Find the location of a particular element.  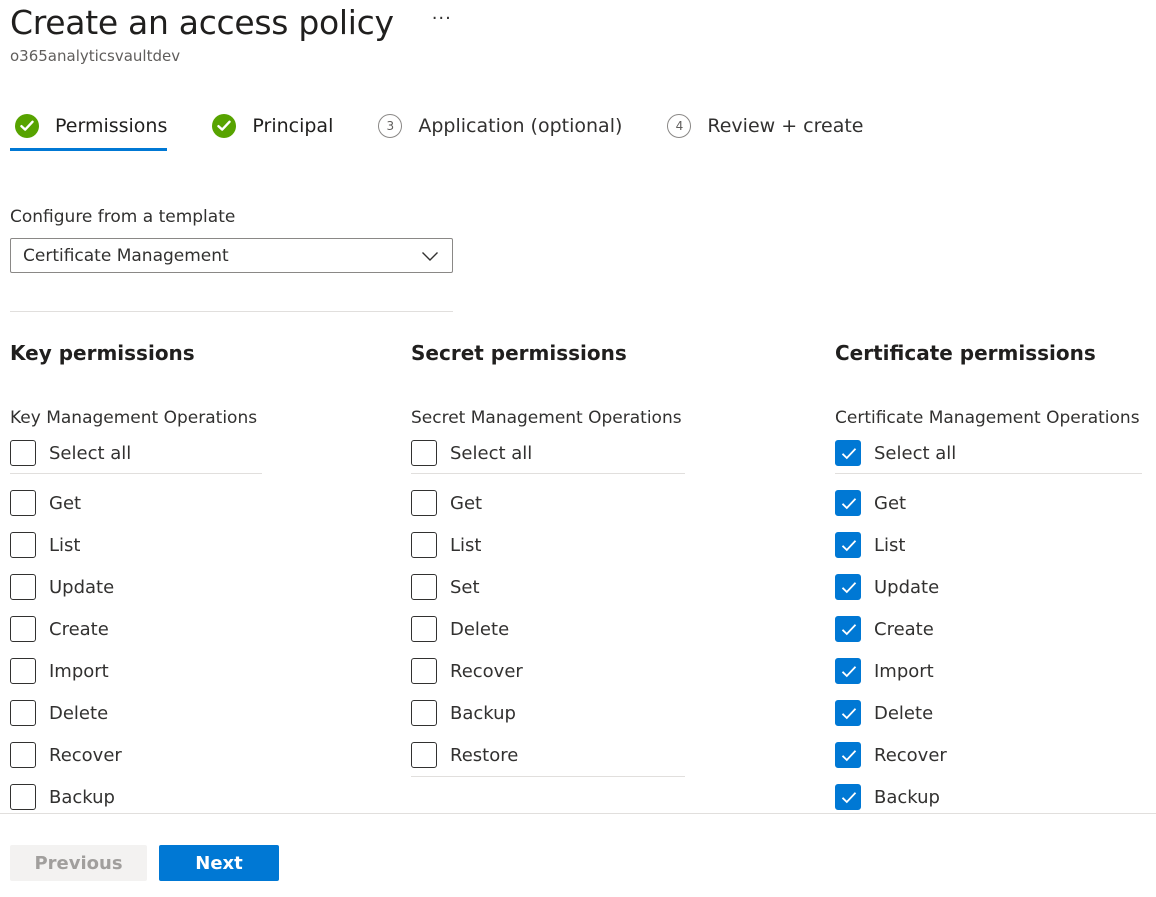

template-dropdown-value: Certificate Management is located at coordinates (126, 255).